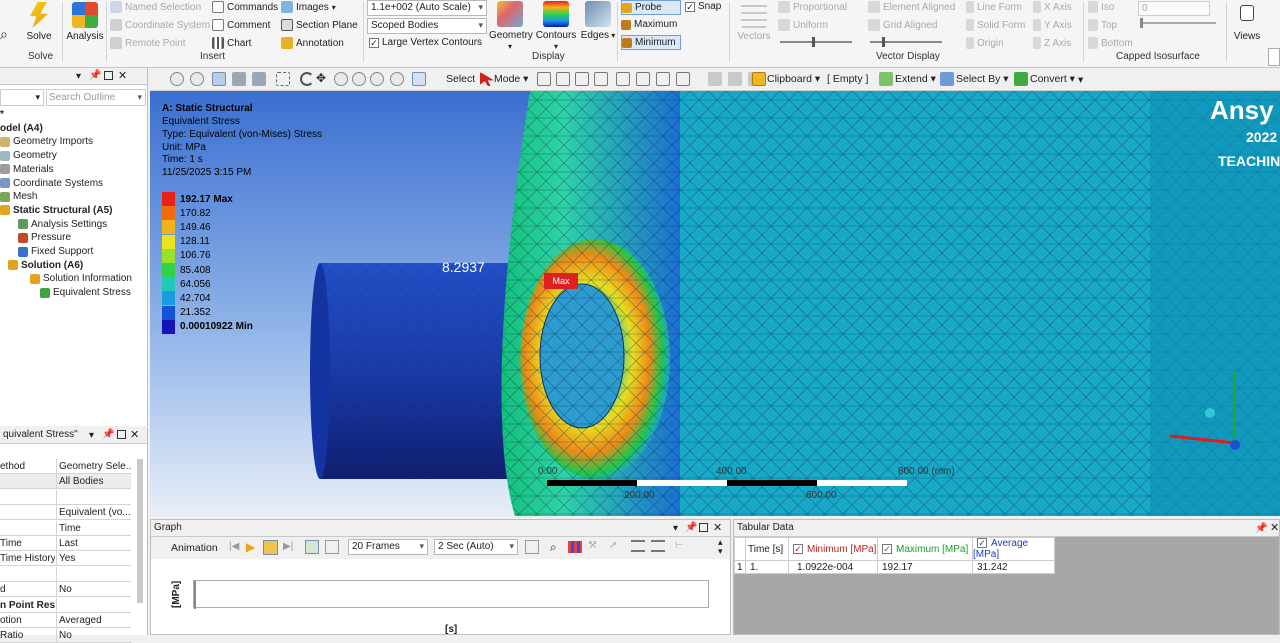  What do you see at coordinates (995, 25) in the screenshot?
I see `solid-form-button: Solid Form` at bounding box center [995, 25].